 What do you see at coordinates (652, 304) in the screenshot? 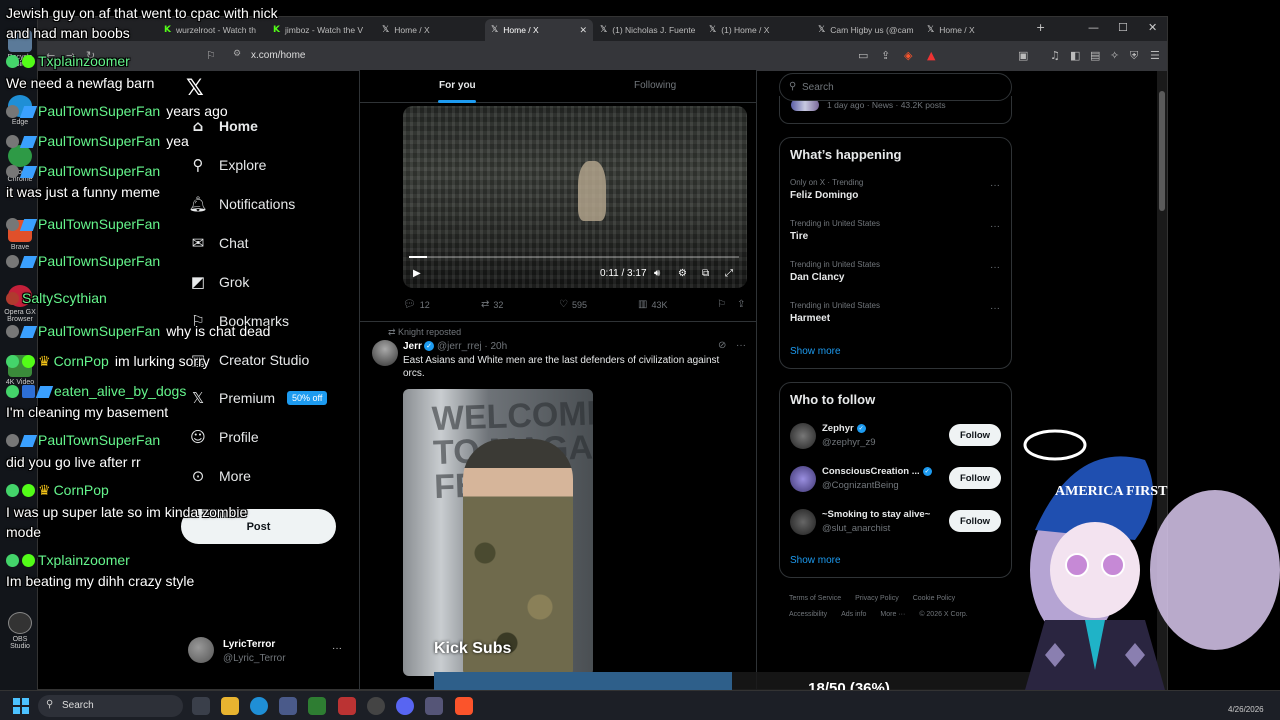
I see `views-action: ▥ 43K` at bounding box center [652, 304].